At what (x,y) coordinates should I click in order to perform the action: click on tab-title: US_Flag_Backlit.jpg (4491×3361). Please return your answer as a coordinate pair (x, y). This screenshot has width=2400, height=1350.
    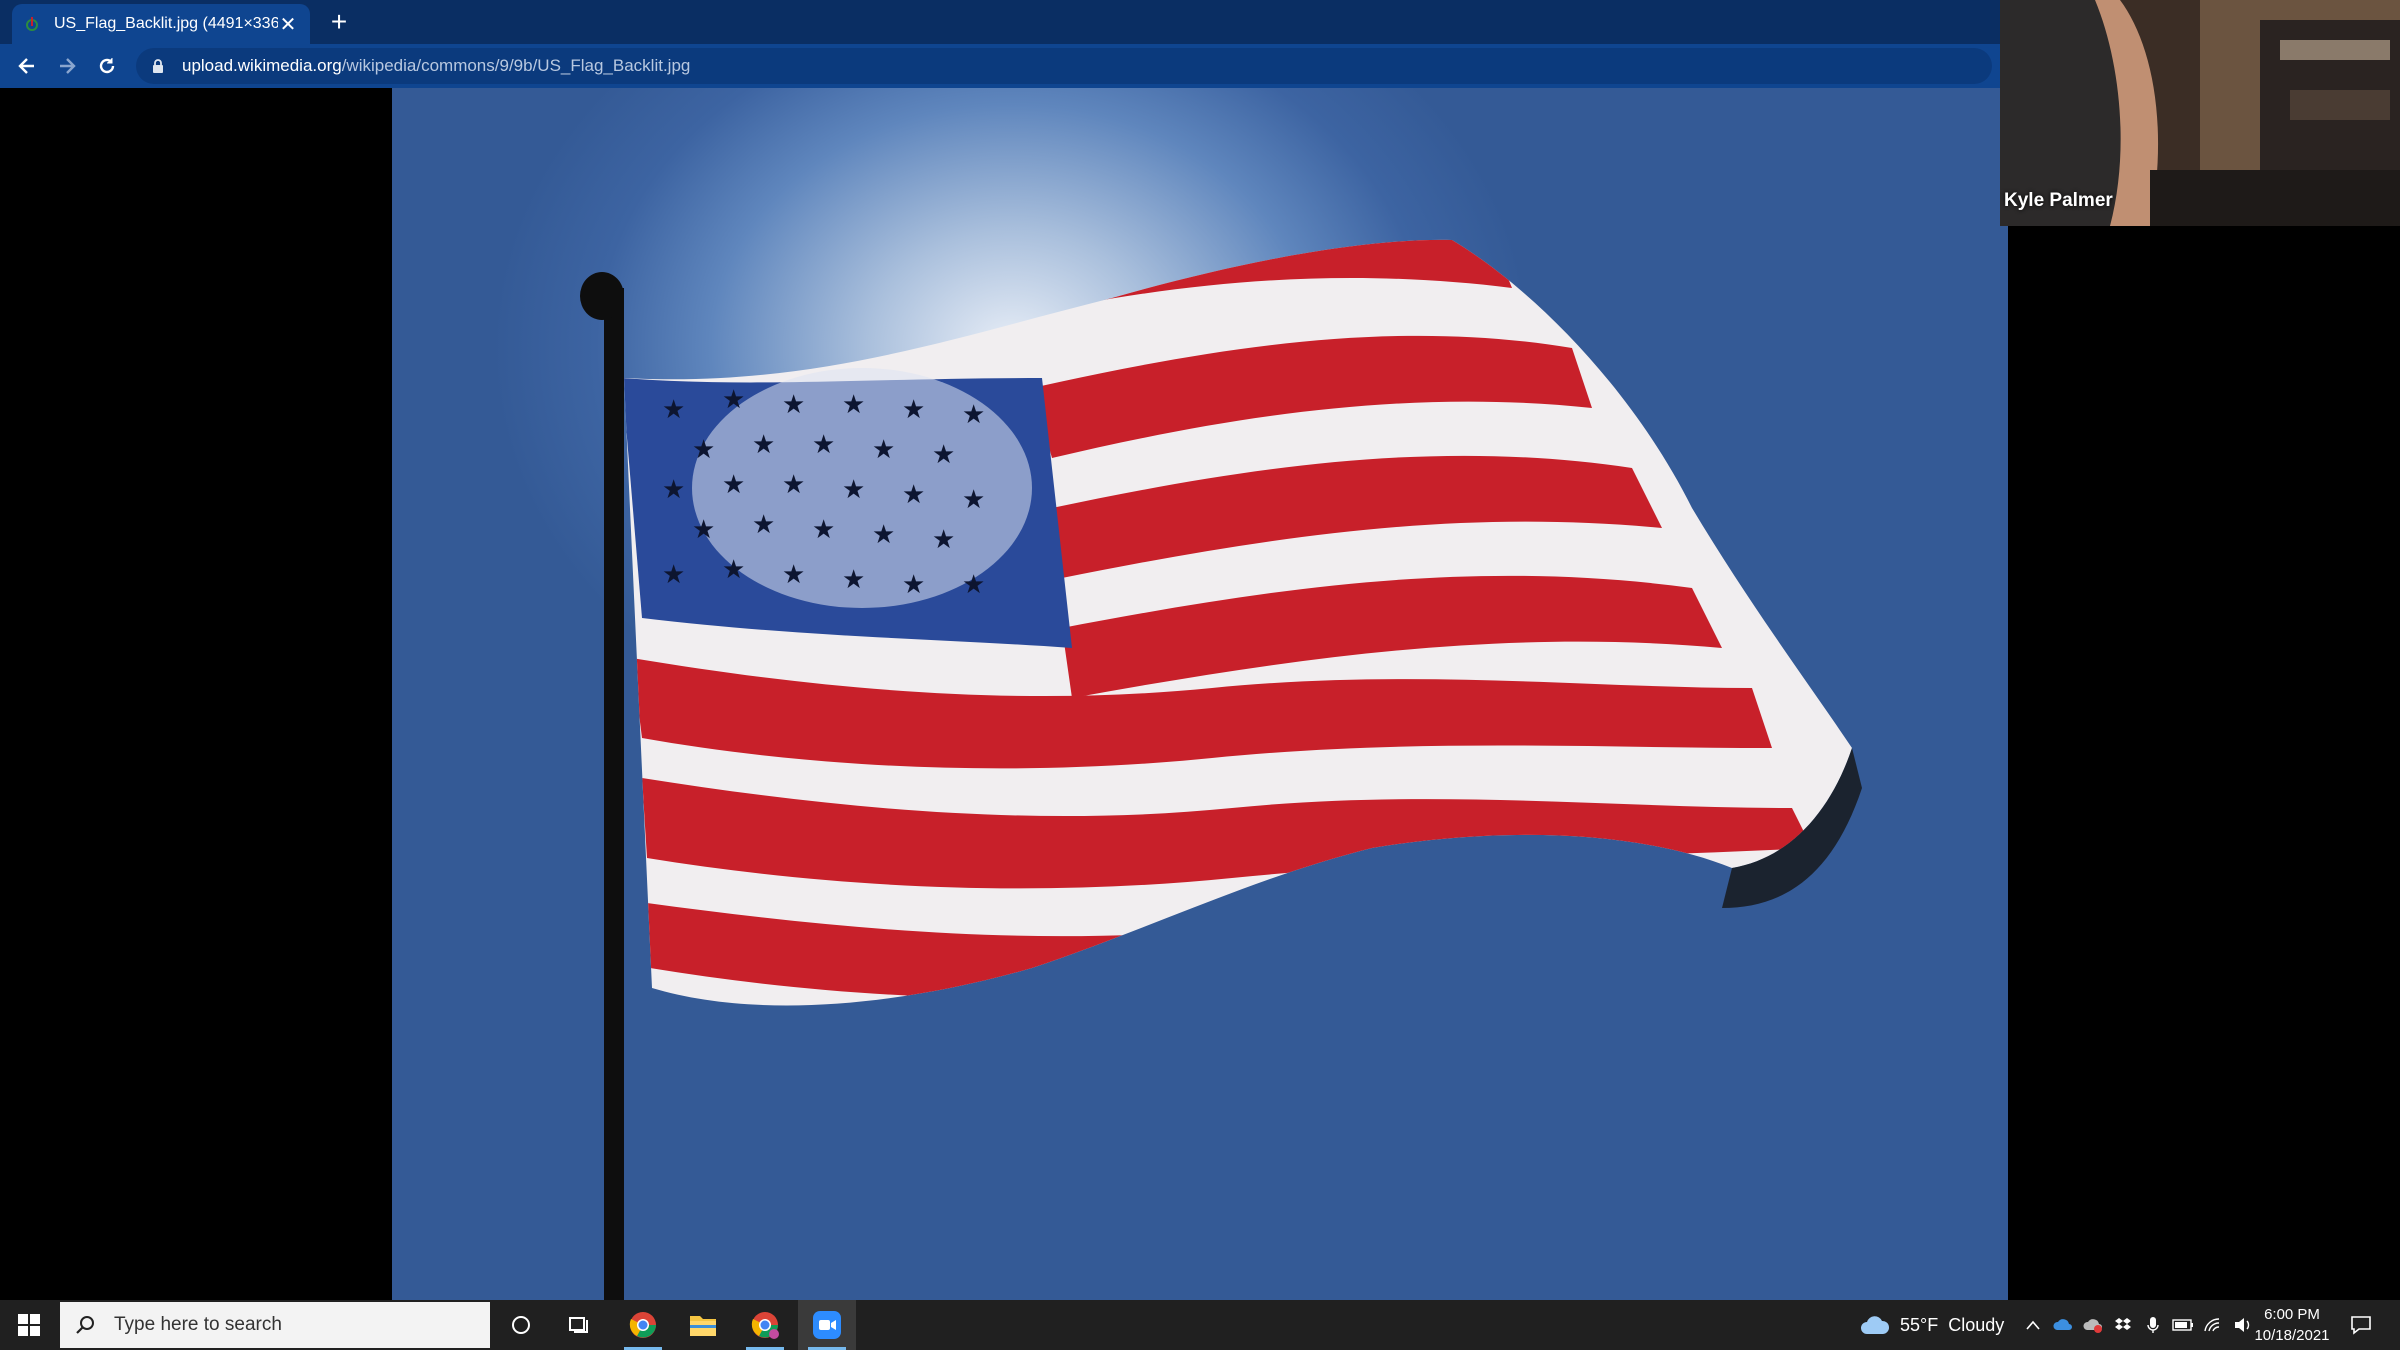
    Looking at the image, I should click on (166, 23).